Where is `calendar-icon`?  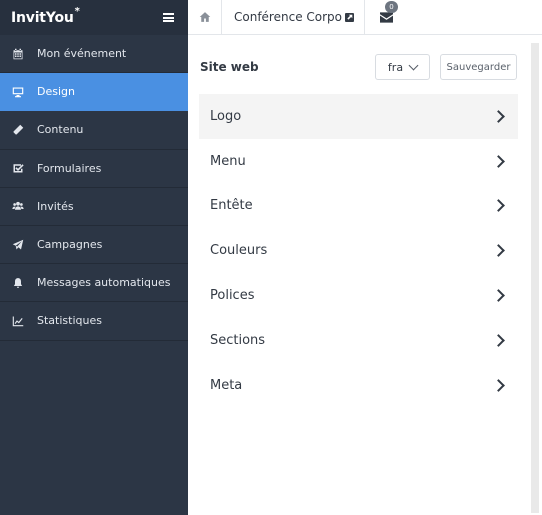
calendar-icon is located at coordinates (18, 54).